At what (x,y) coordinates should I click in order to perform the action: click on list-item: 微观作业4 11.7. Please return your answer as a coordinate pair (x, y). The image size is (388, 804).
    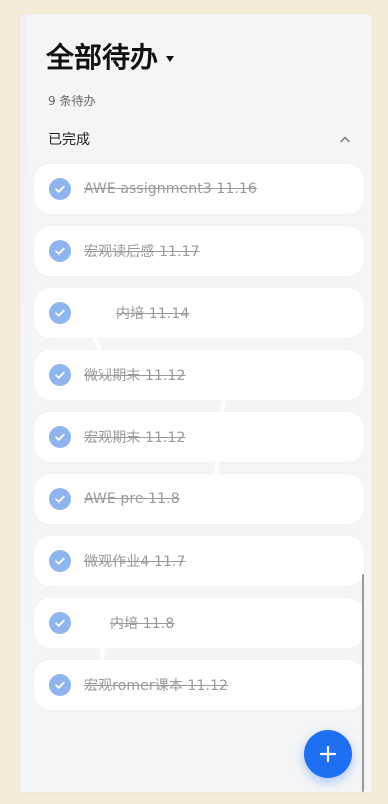
    Looking at the image, I should click on (199, 561).